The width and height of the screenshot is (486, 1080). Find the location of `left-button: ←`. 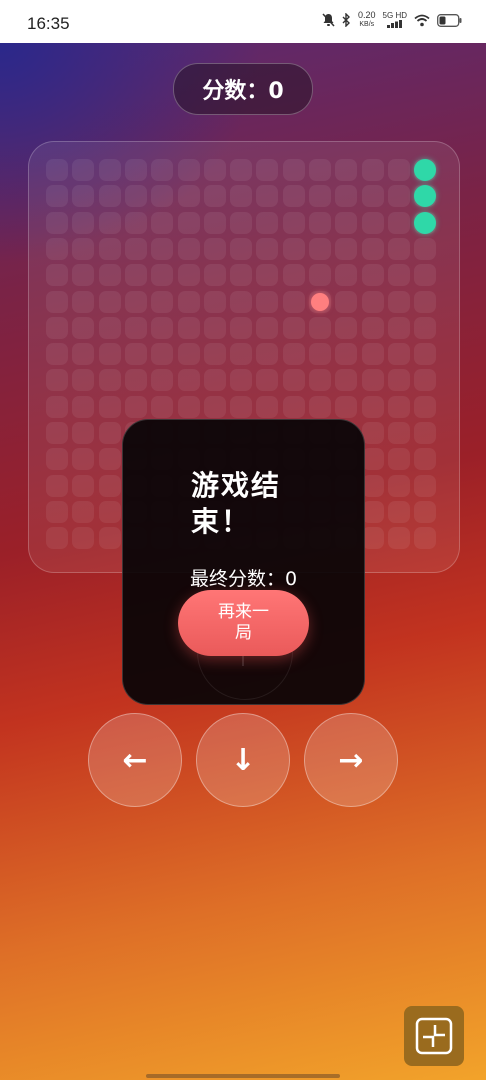

left-button: ← is located at coordinates (135, 760).